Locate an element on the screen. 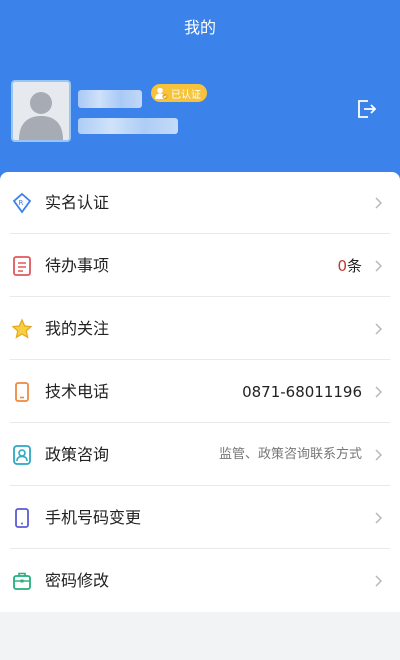 This screenshot has width=400, height=660. menu-item-todo: 待办事项 0条 is located at coordinates (200, 266).